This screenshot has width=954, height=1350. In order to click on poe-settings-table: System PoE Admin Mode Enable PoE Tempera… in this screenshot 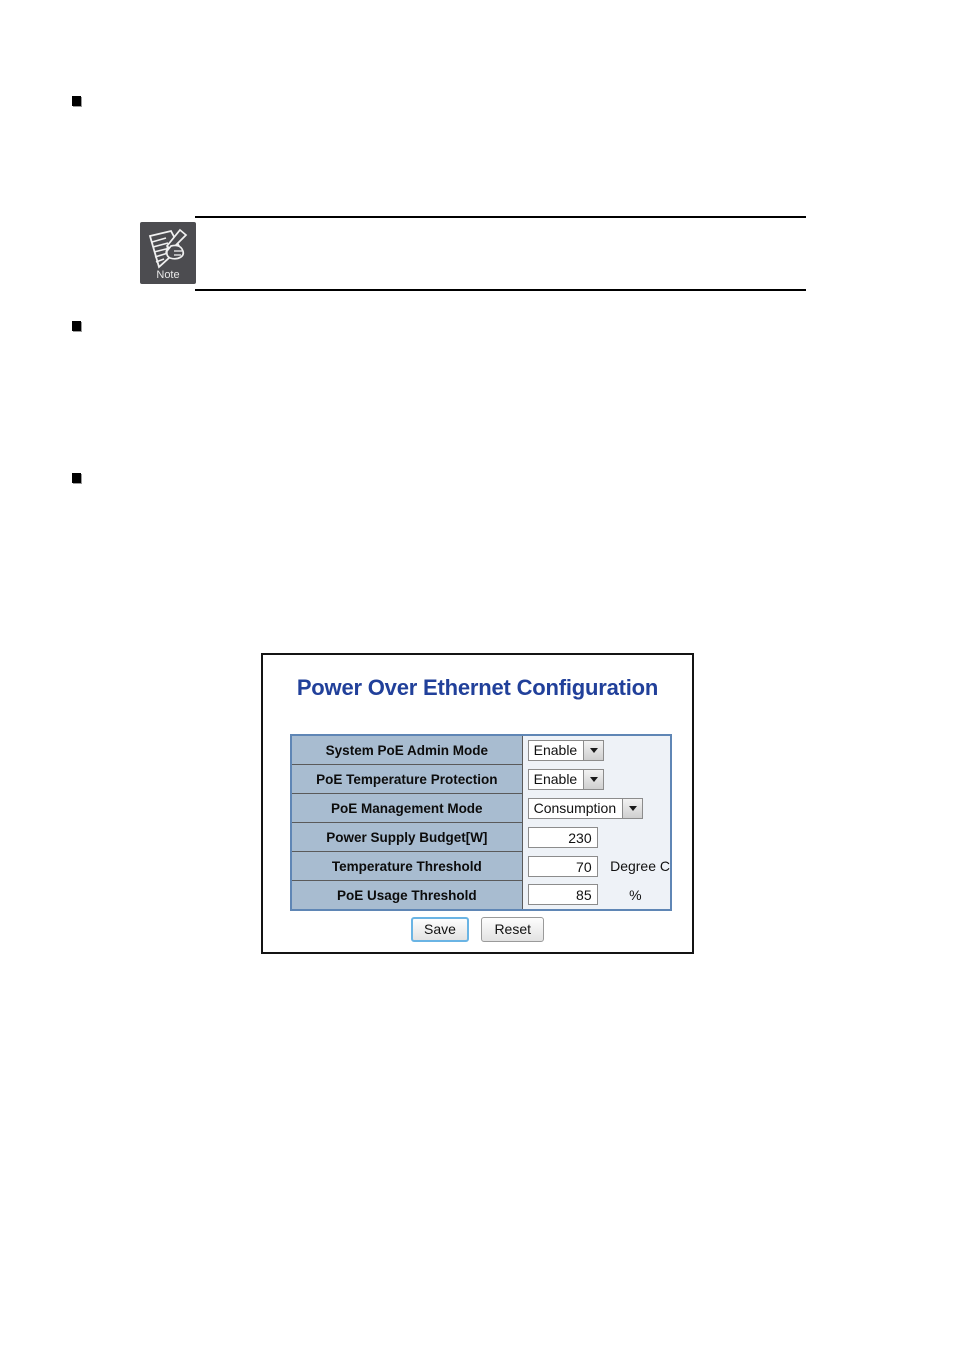, I will do `click(481, 822)`.